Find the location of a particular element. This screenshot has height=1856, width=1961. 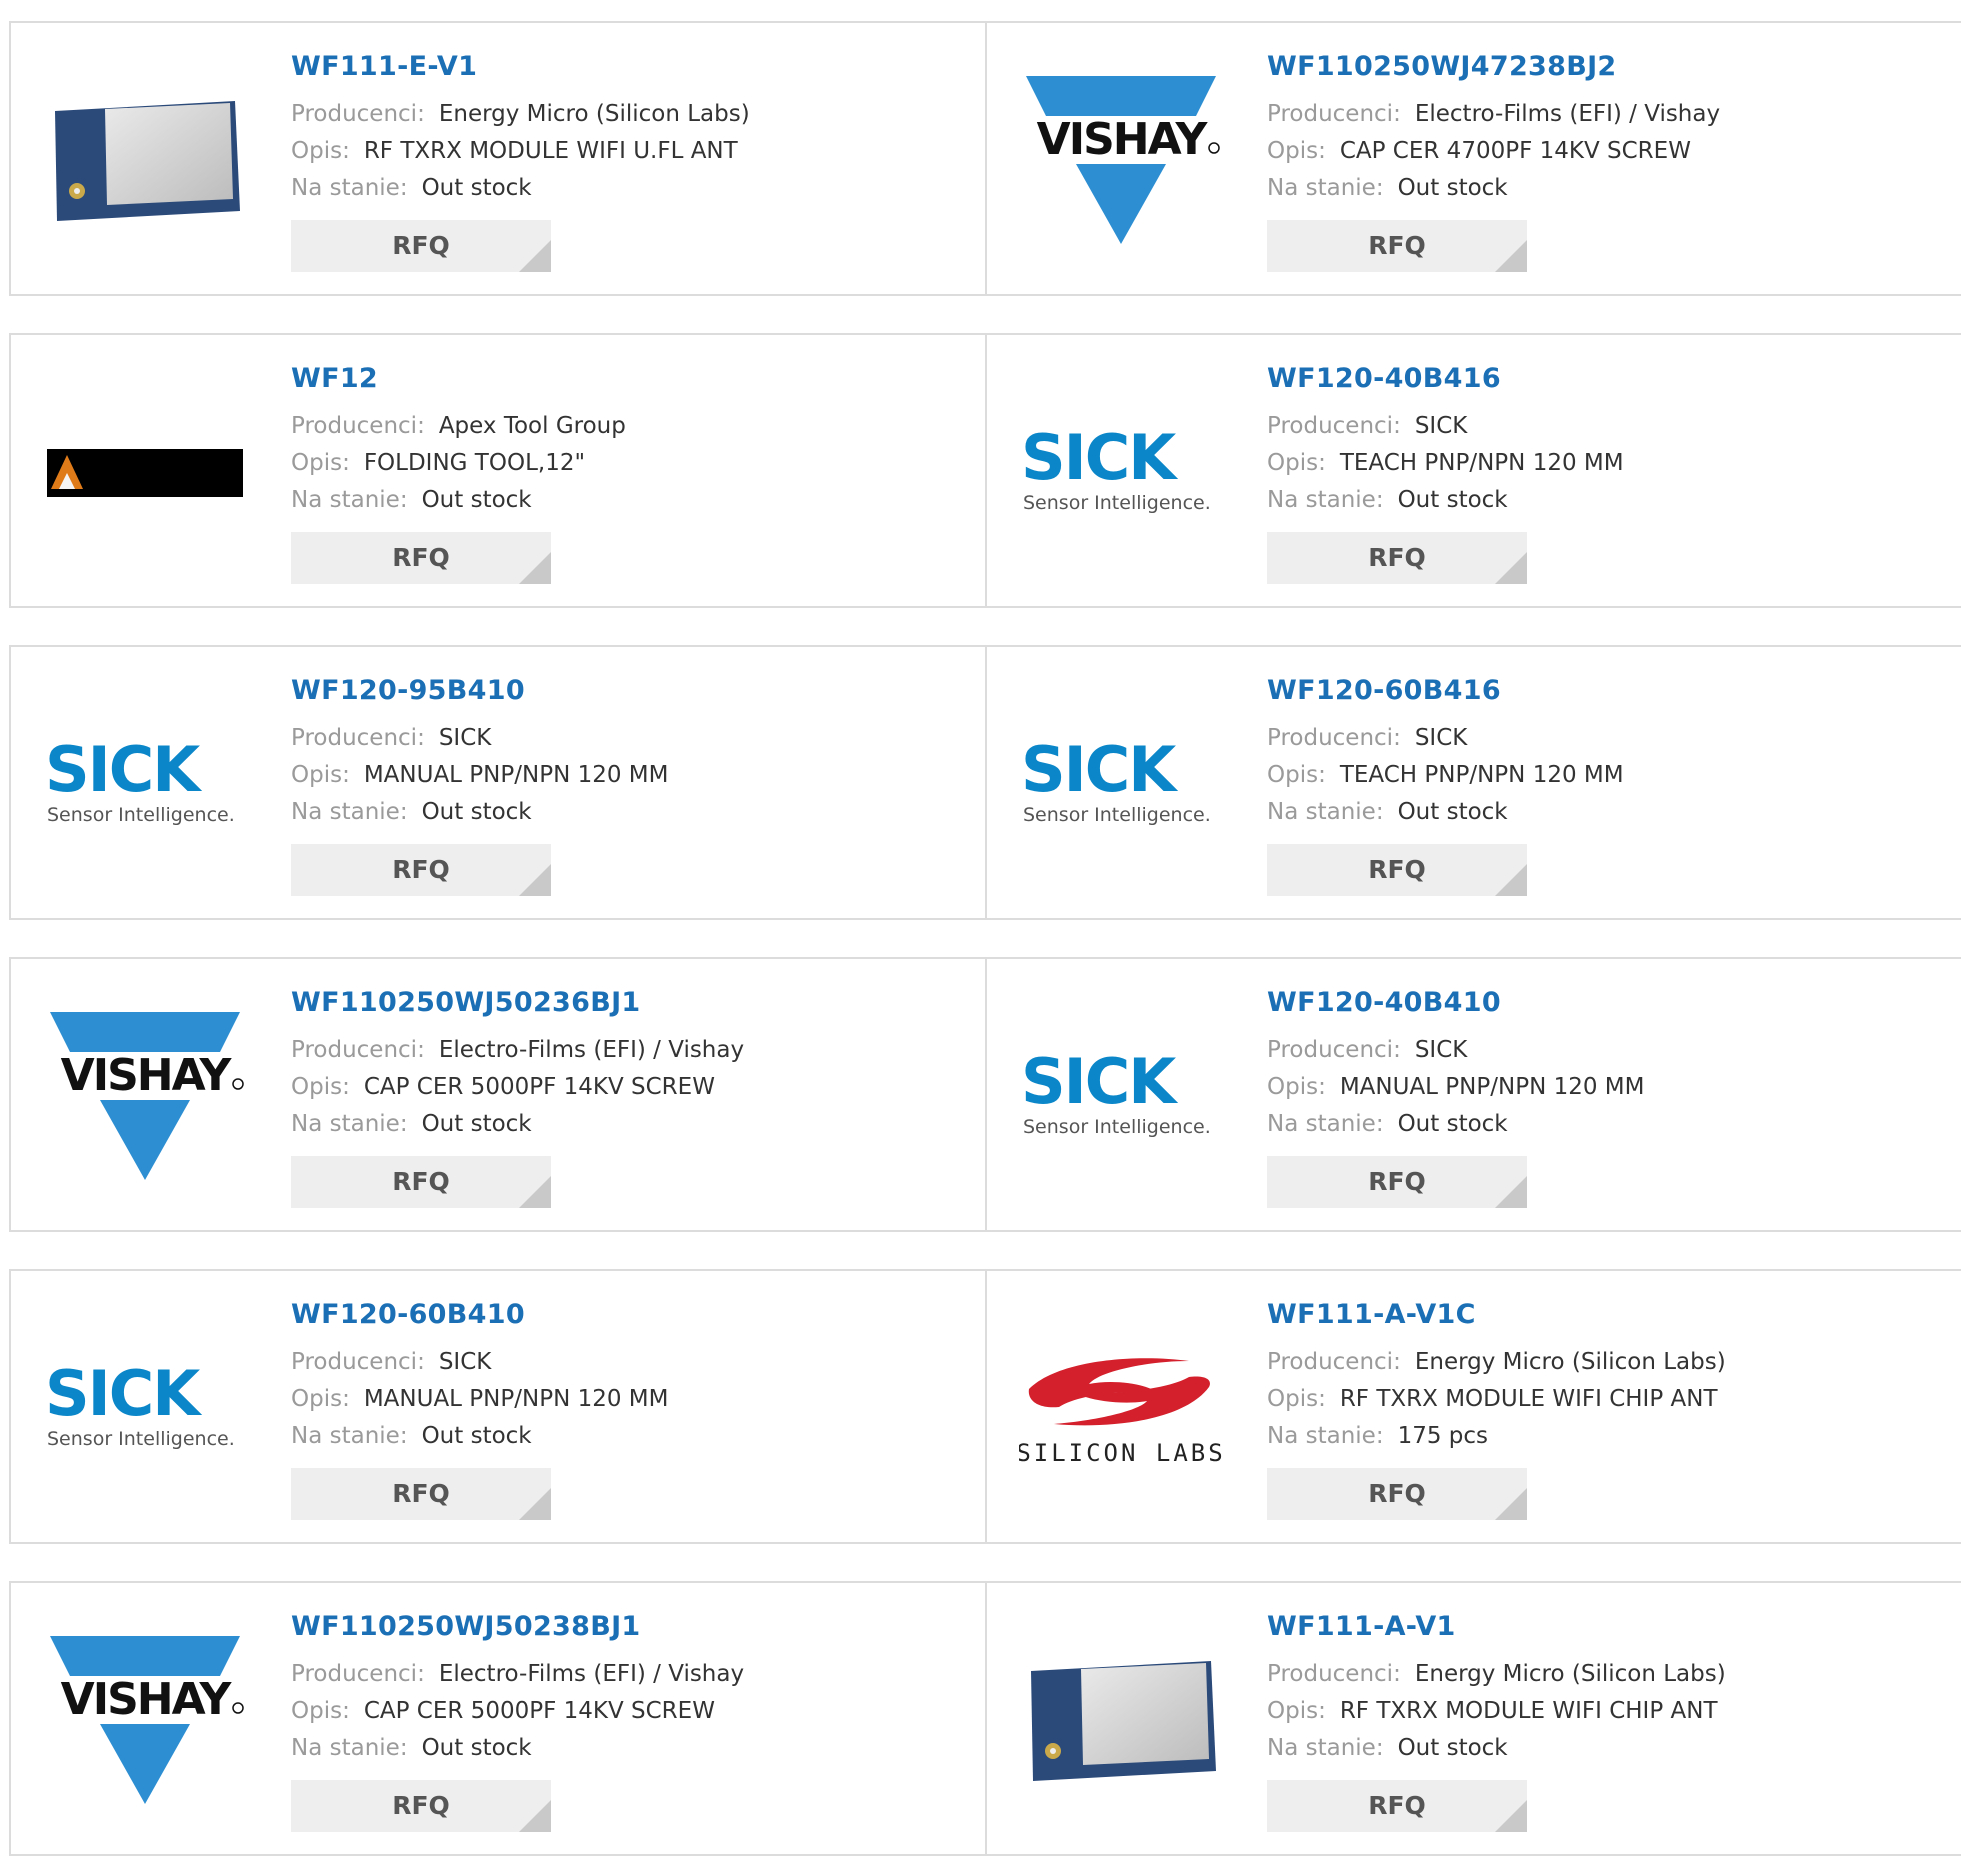

part-number-link: WF120-40B416 is located at coordinates (1445, 378).